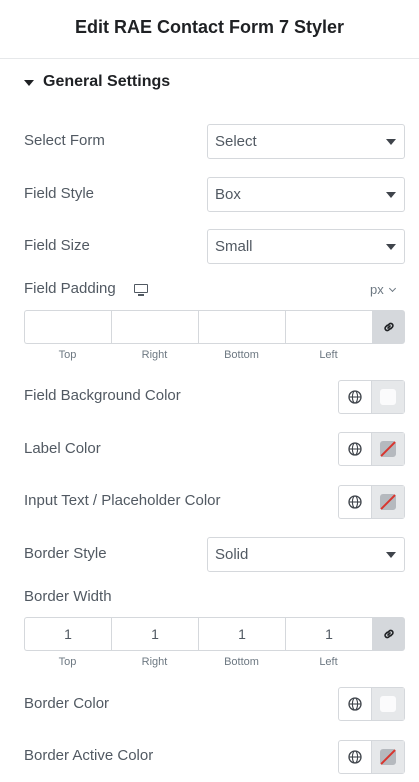  What do you see at coordinates (141, 290) in the screenshot?
I see `desktop-icon` at bounding box center [141, 290].